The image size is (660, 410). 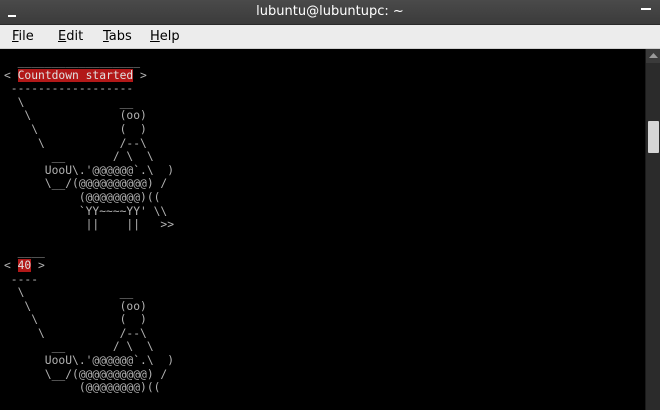 What do you see at coordinates (72, 61) in the screenshot?
I see `speech-bubble-top: __________________` at bounding box center [72, 61].